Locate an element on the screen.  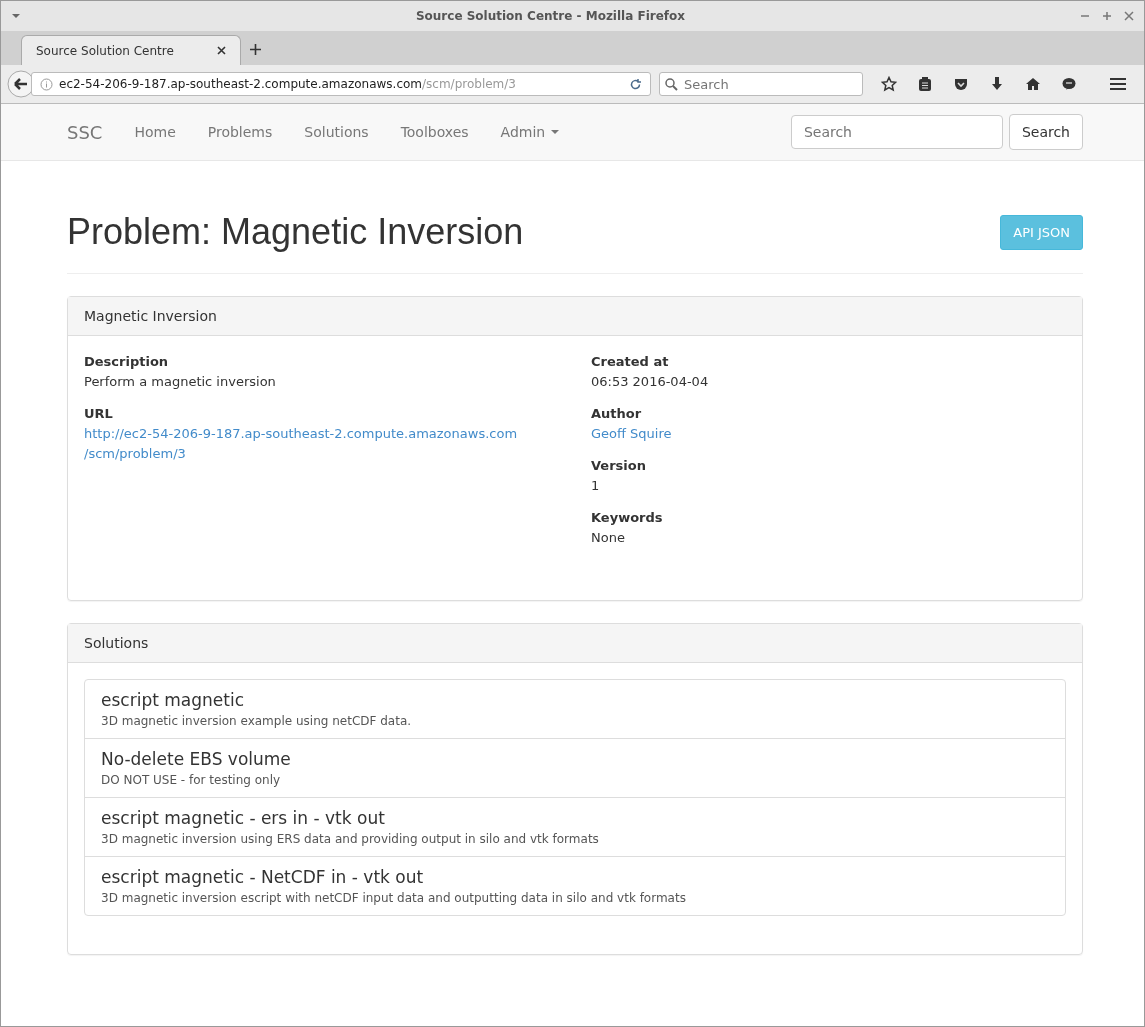
field-link: http://ec2-54-206-9-187.ap-southeast-2.compute.amazonaws.com /scm/problem/3 is located at coordinates (337, 444).